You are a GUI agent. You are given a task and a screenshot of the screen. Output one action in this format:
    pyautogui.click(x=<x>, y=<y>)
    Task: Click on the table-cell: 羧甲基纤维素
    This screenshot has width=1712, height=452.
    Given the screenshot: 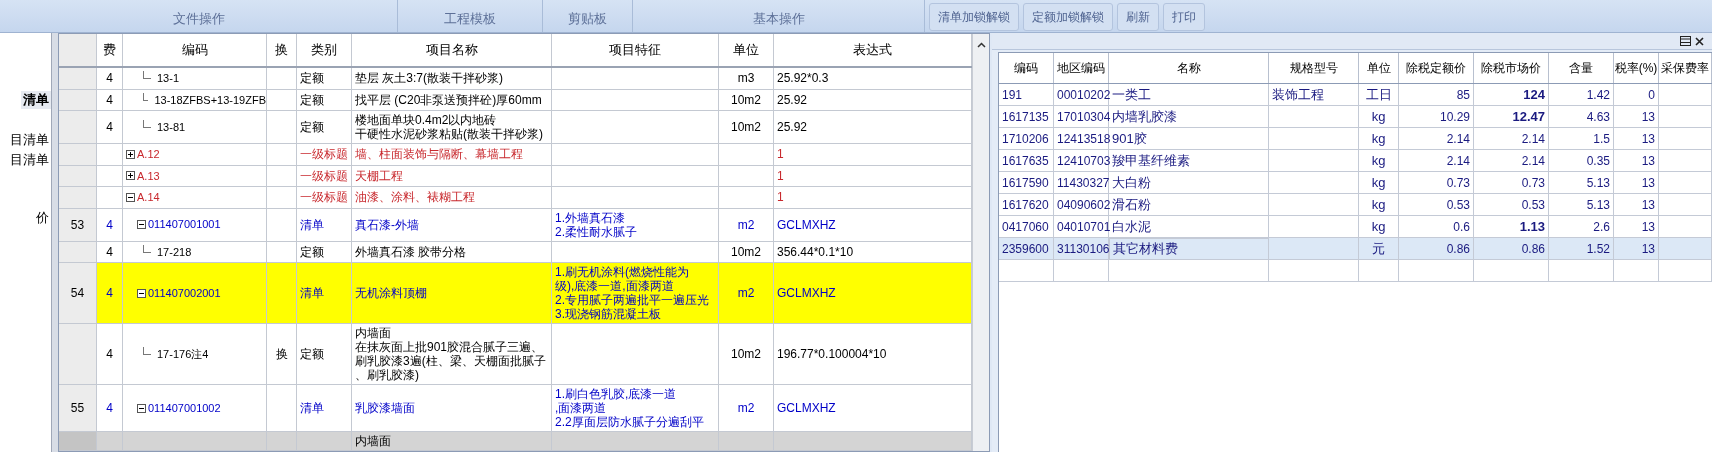 What is the action you would take?
    pyautogui.click(x=1189, y=160)
    